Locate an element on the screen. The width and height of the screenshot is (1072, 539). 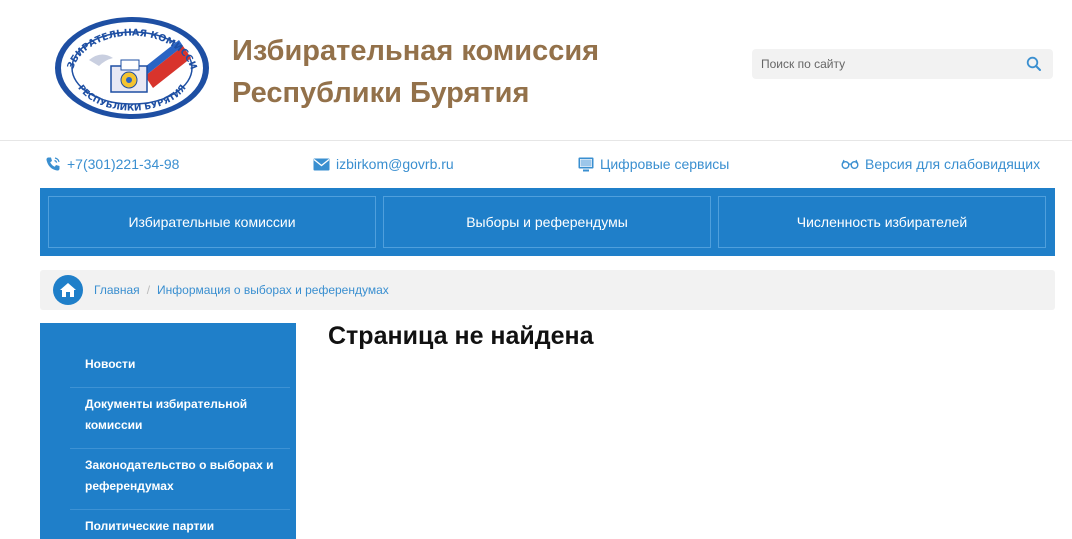
monitor-icon is located at coordinates (586, 164).